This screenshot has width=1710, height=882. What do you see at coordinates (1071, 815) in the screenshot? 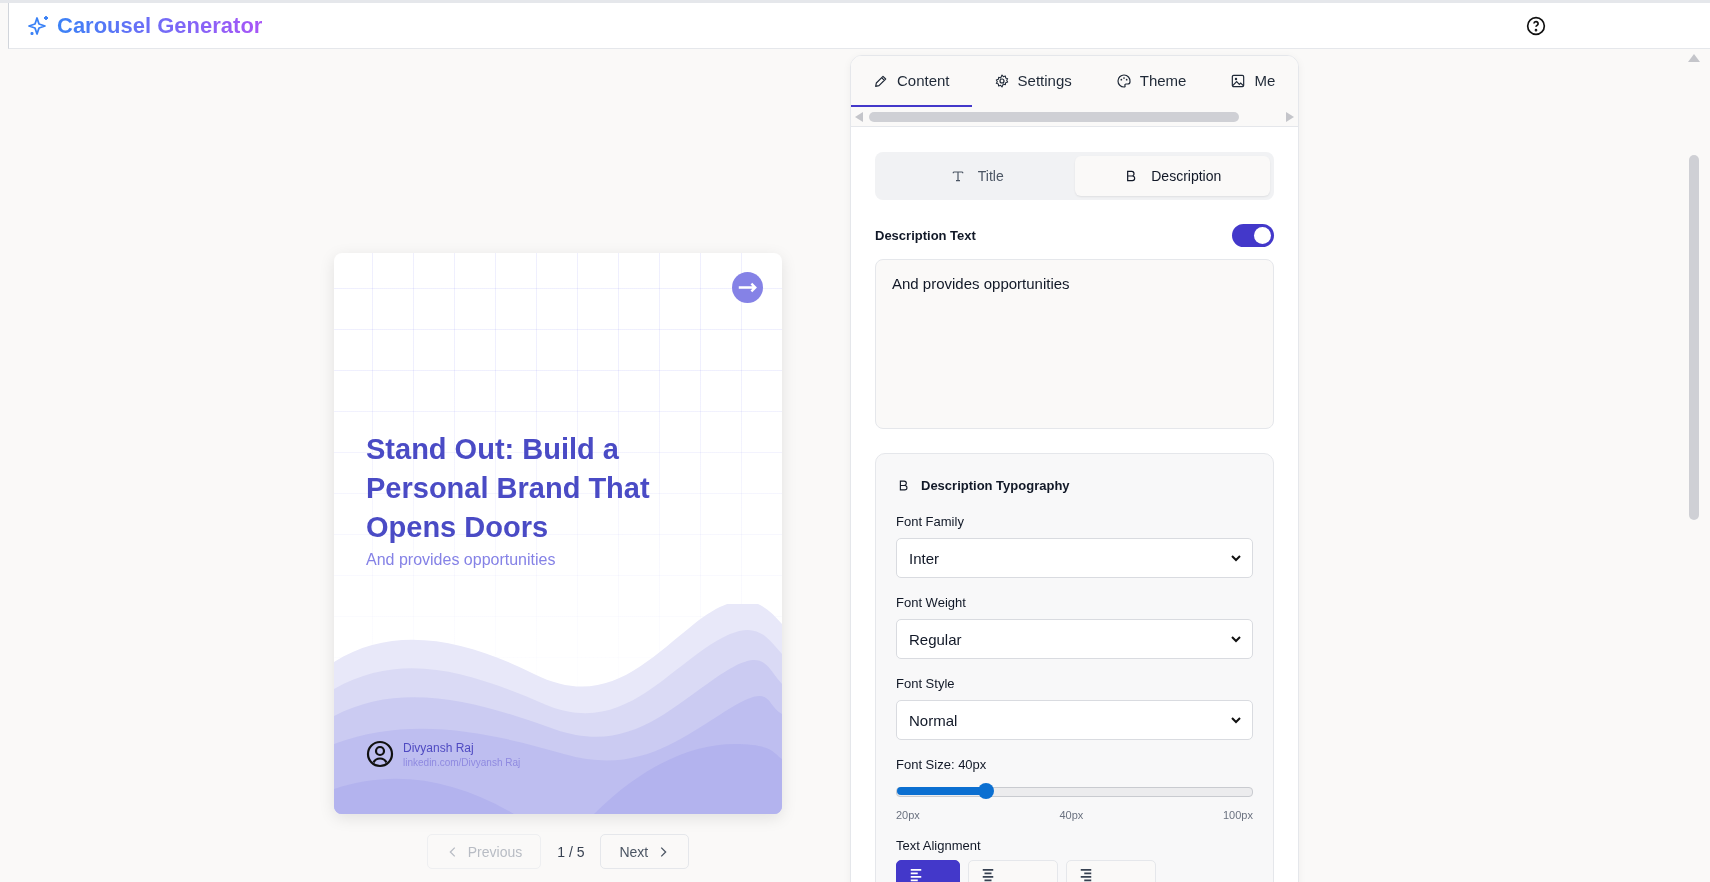
I see `tick-label: 40px` at bounding box center [1071, 815].